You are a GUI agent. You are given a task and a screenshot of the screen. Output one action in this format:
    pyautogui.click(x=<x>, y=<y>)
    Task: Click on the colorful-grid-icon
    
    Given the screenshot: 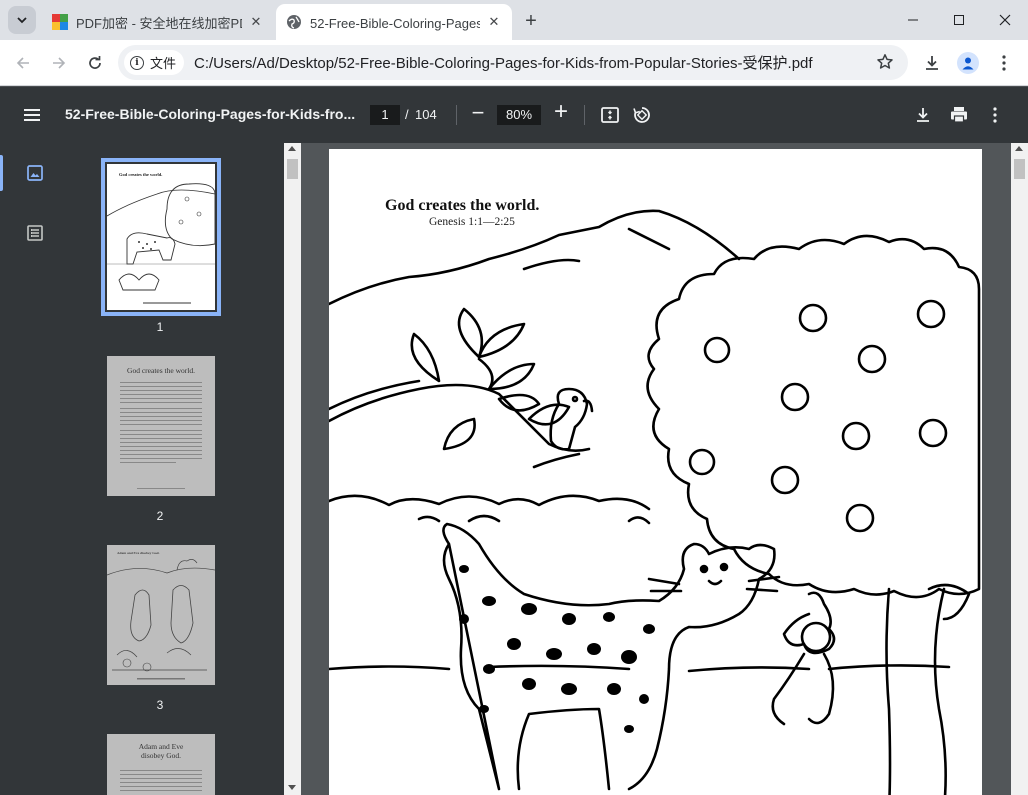 What is the action you would take?
    pyautogui.click(x=60, y=22)
    